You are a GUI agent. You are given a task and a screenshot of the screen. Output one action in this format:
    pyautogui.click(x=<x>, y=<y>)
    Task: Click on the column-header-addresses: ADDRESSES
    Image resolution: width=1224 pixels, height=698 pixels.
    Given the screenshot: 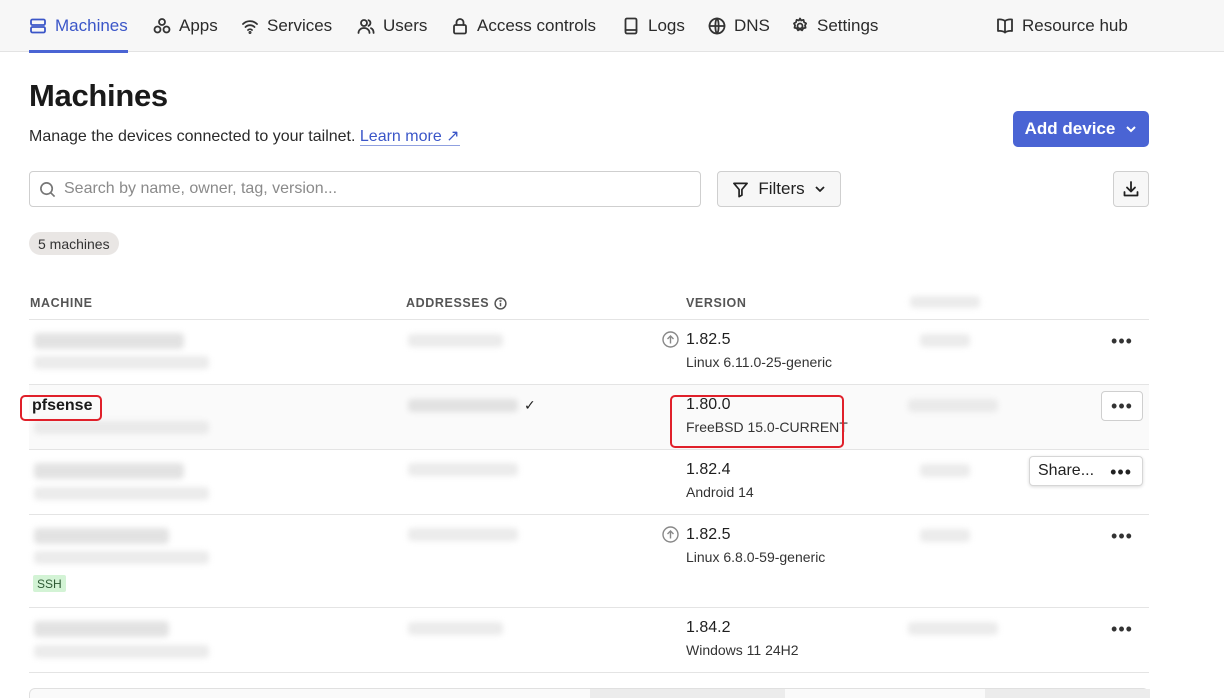 What is the action you would take?
    pyautogui.click(x=456, y=303)
    